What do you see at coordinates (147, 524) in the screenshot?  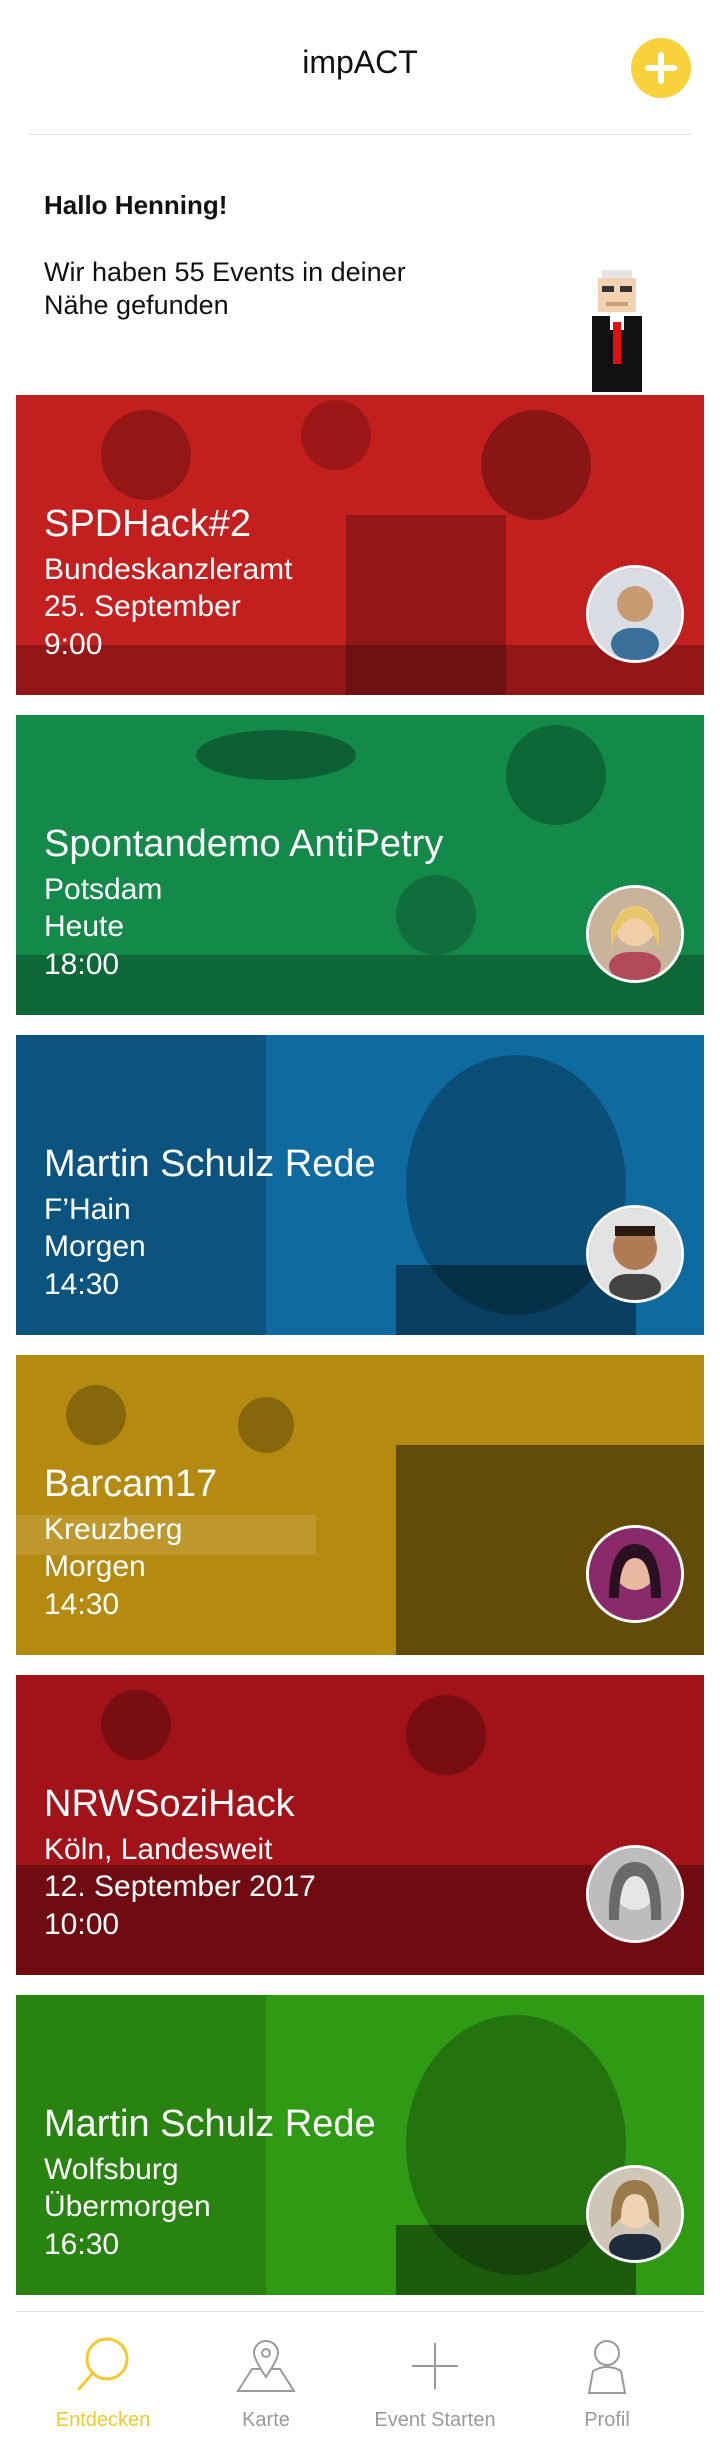 I see `event-title: SPDHack#2` at bounding box center [147, 524].